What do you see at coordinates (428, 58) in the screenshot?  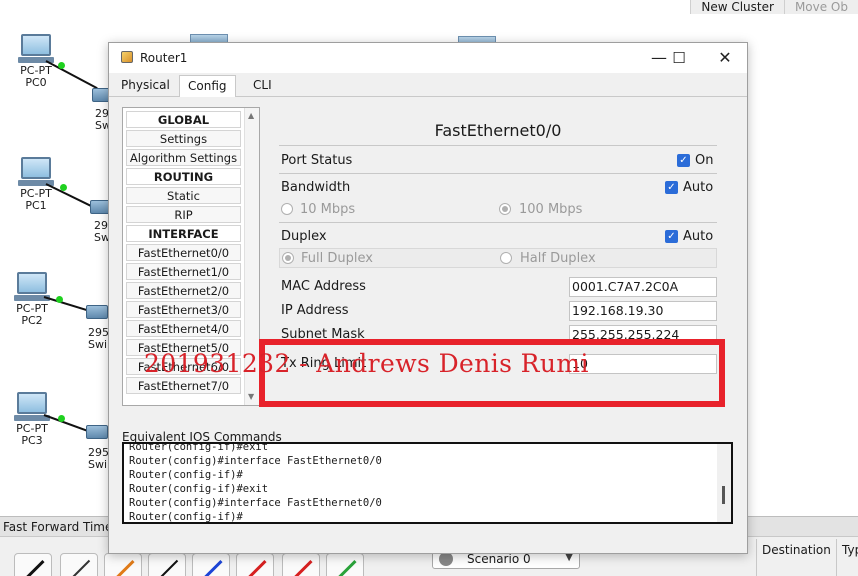 I see `window-titlebar: Router1 — ☐ ✕` at bounding box center [428, 58].